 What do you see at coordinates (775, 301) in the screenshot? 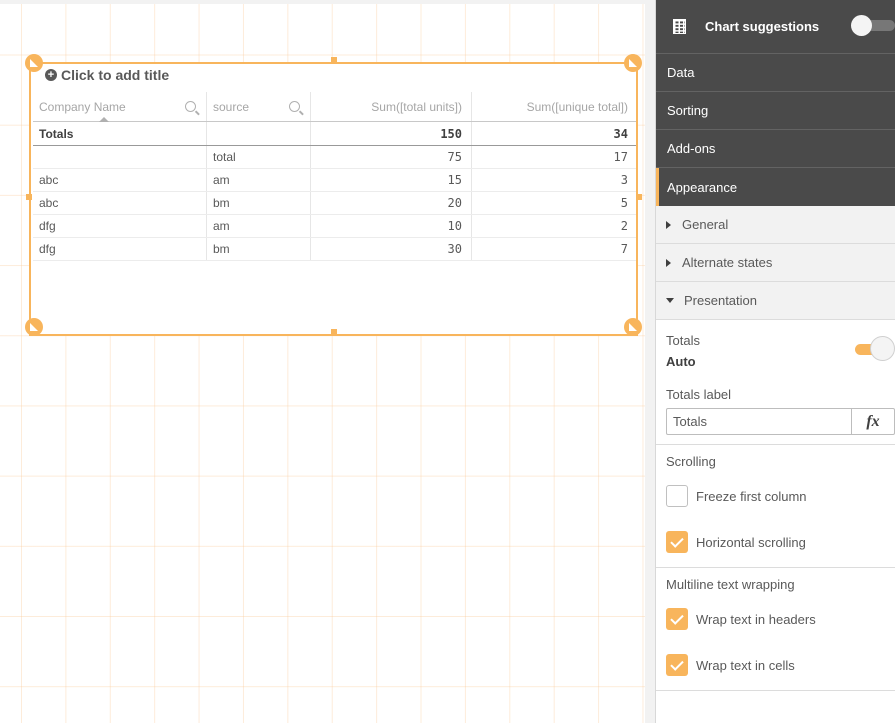
I see `accordion-presentation: Presentation` at bounding box center [775, 301].